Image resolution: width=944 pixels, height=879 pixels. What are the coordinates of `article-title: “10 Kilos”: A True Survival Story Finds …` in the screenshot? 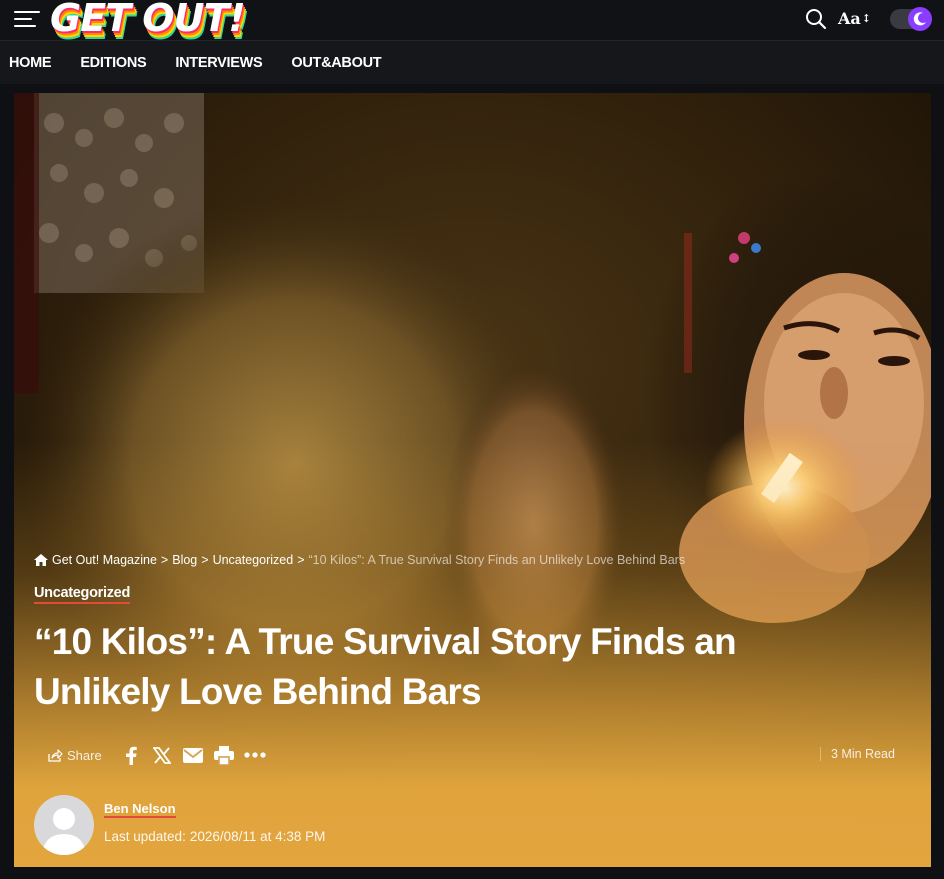 It's located at (385, 666).